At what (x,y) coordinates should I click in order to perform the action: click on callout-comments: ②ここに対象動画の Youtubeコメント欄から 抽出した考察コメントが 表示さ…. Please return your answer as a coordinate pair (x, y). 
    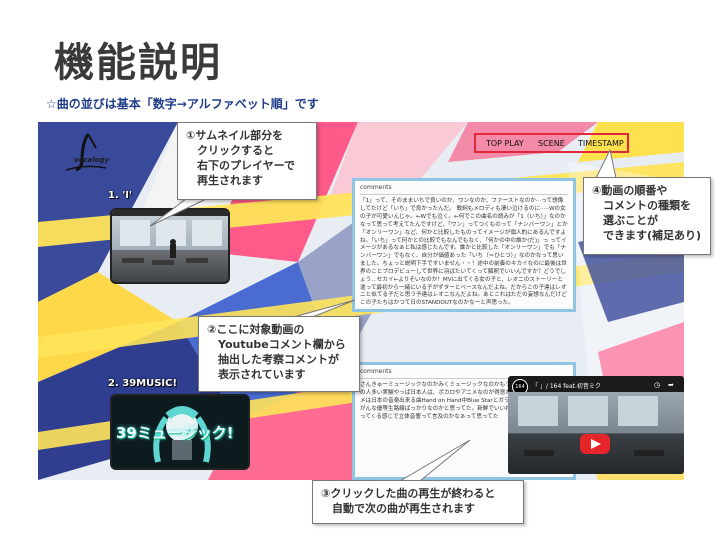
    Looking at the image, I should click on (279, 354).